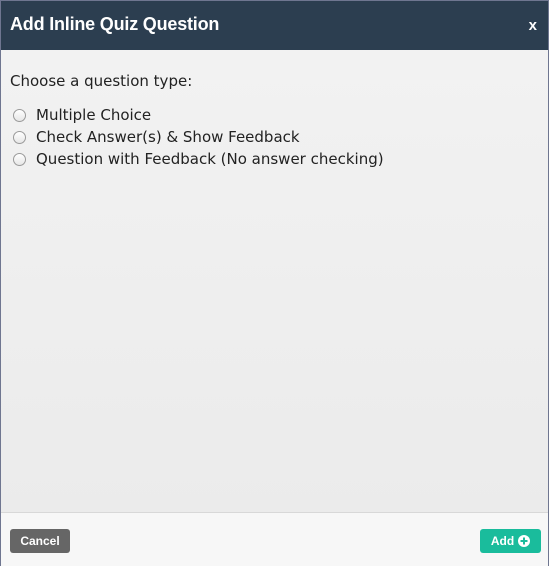 Image resolution: width=549 pixels, height=566 pixels. I want to click on option-label: Multiple Choice, so click(94, 115).